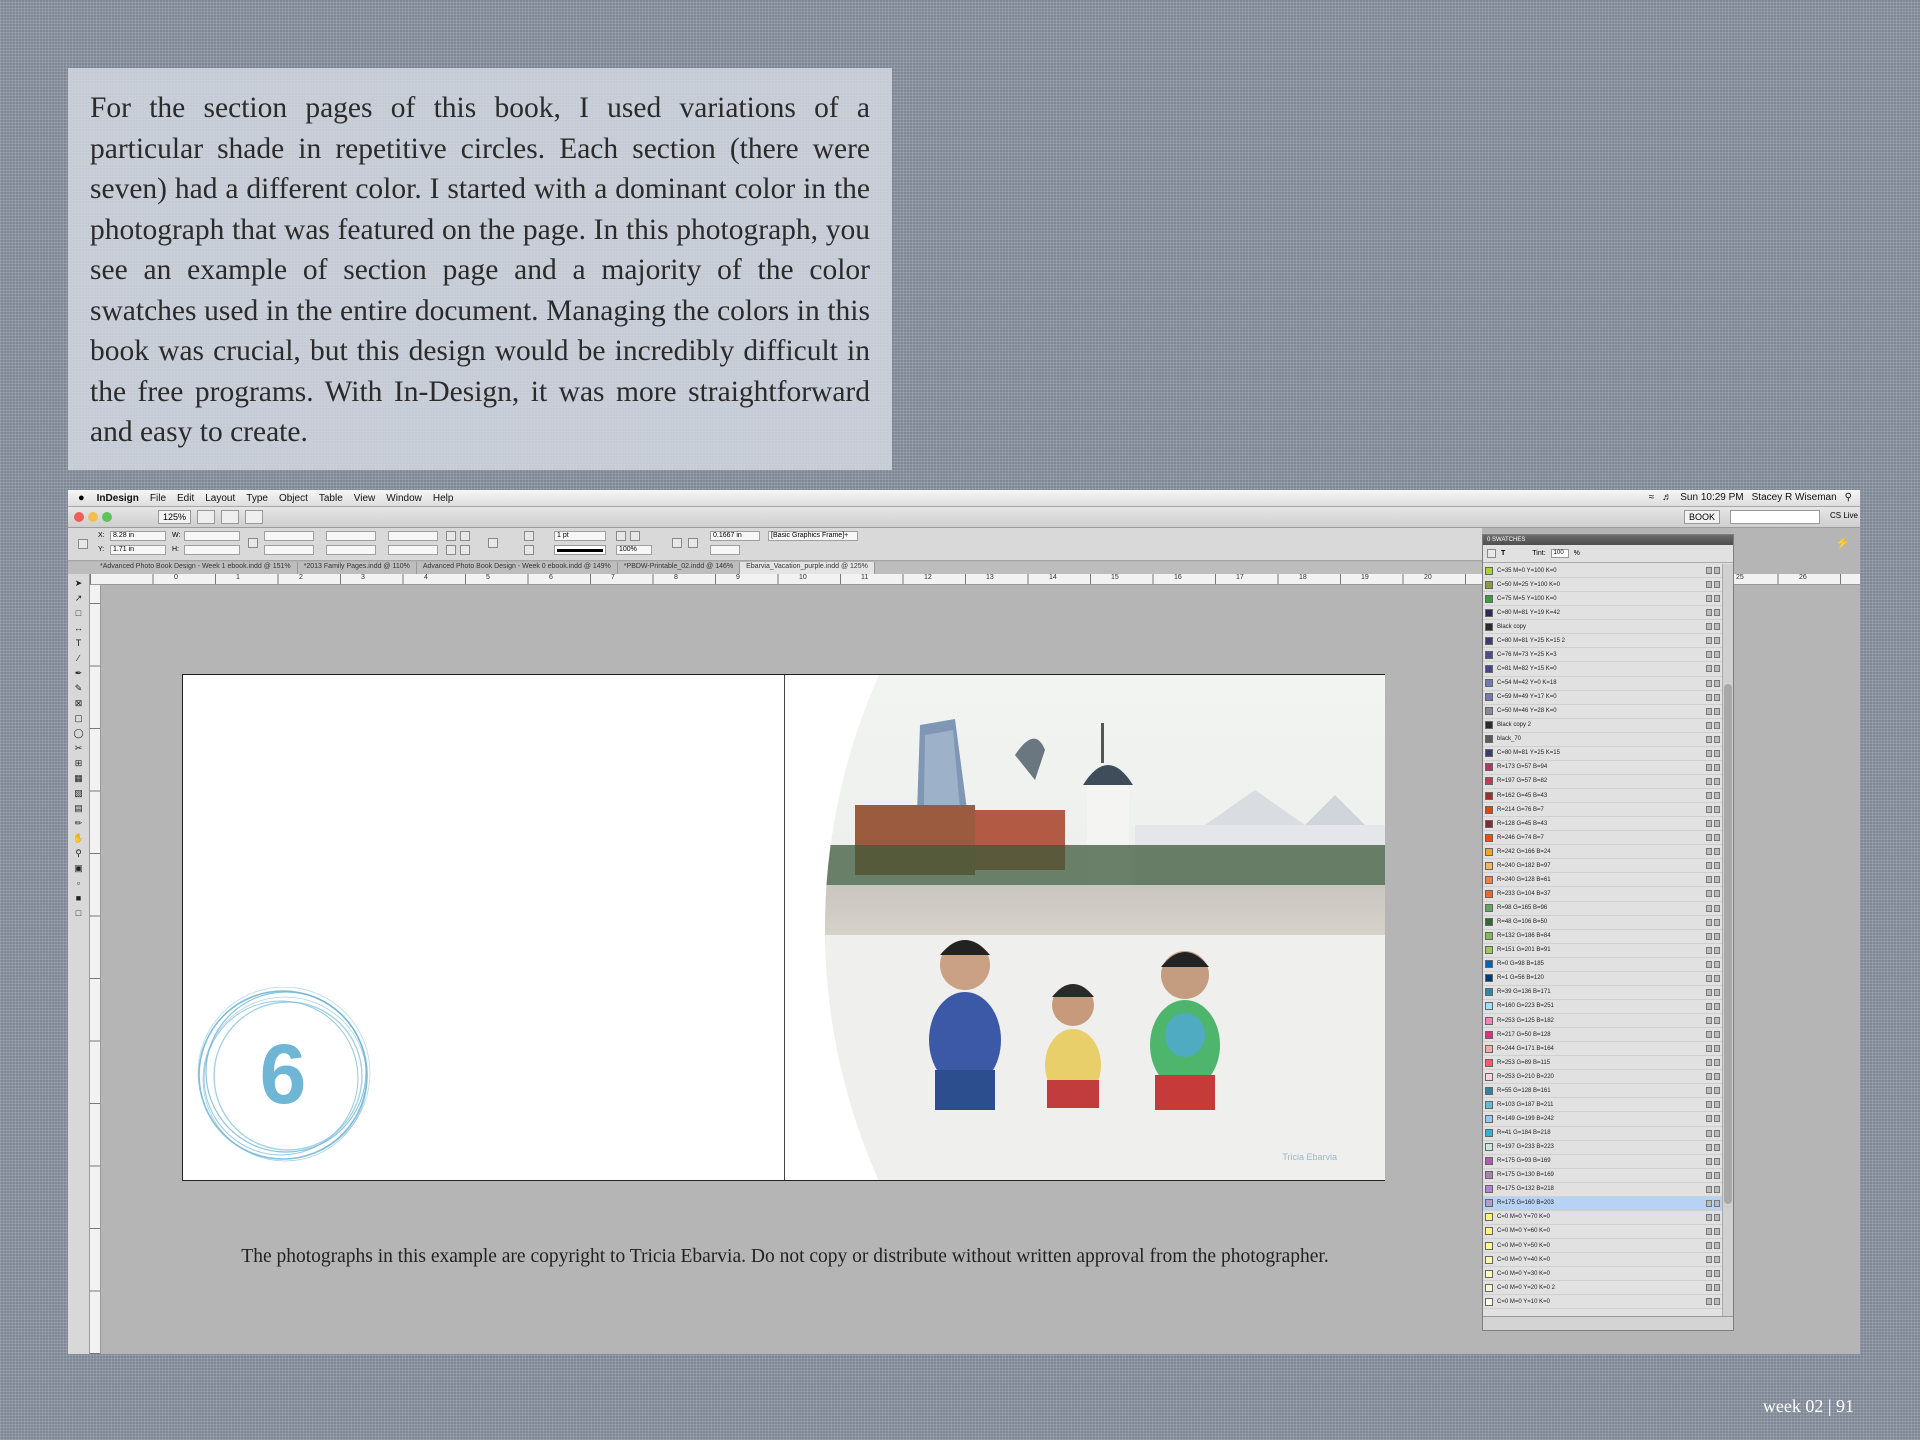 Image resolution: width=1920 pixels, height=1440 pixels. Describe the element at coordinates (79, 598) in the screenshot. I see `direct-selection-tool-icon: ↗` at that location.